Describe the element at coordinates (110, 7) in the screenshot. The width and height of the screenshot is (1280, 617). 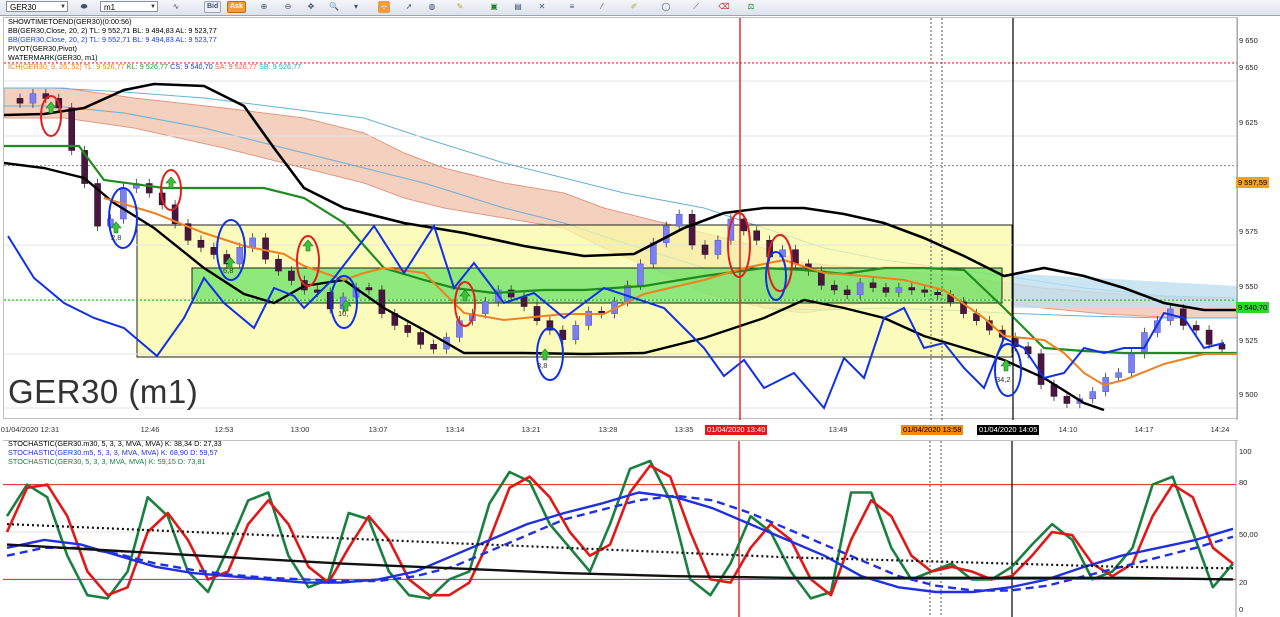
I see `timeframe-value: m1` at that location.